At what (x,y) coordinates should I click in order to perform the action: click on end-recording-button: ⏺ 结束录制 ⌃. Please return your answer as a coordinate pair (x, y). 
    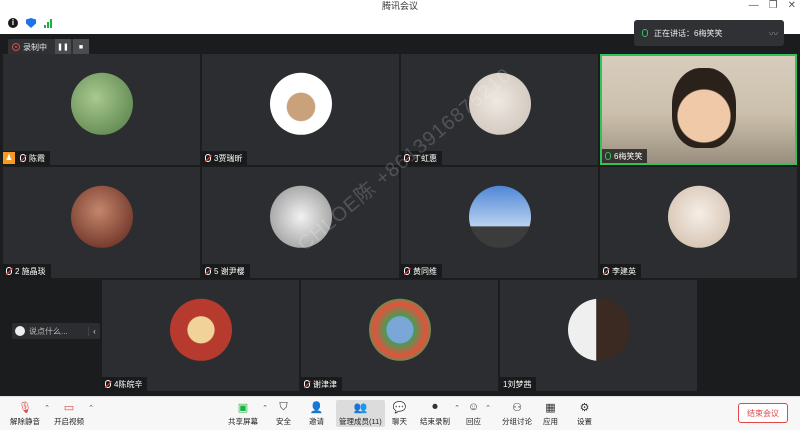
    Looking at the image, I should click on (440, 413).